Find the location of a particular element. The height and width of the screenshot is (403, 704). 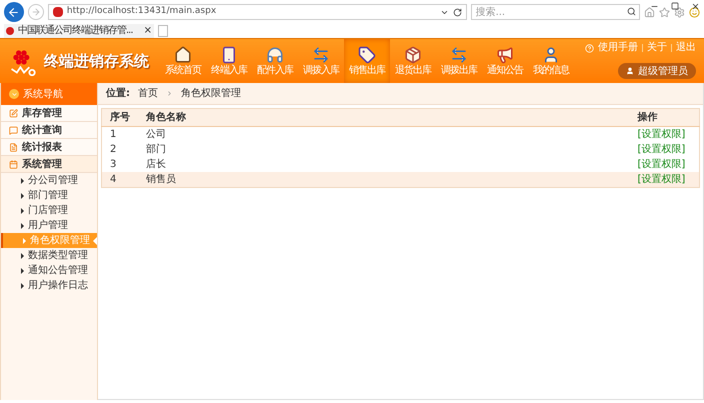

browser-tab: 中国联通公司终端进销存管... × is located at coordinates (79, 31).